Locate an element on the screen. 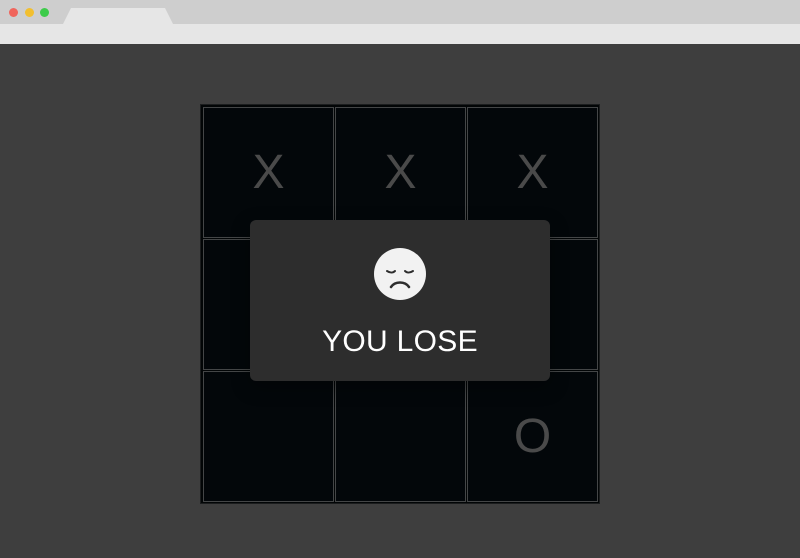 The width and height of the screenshot is (800, 558). result-message: YOU LOSE is located at coordinates (400, 341).